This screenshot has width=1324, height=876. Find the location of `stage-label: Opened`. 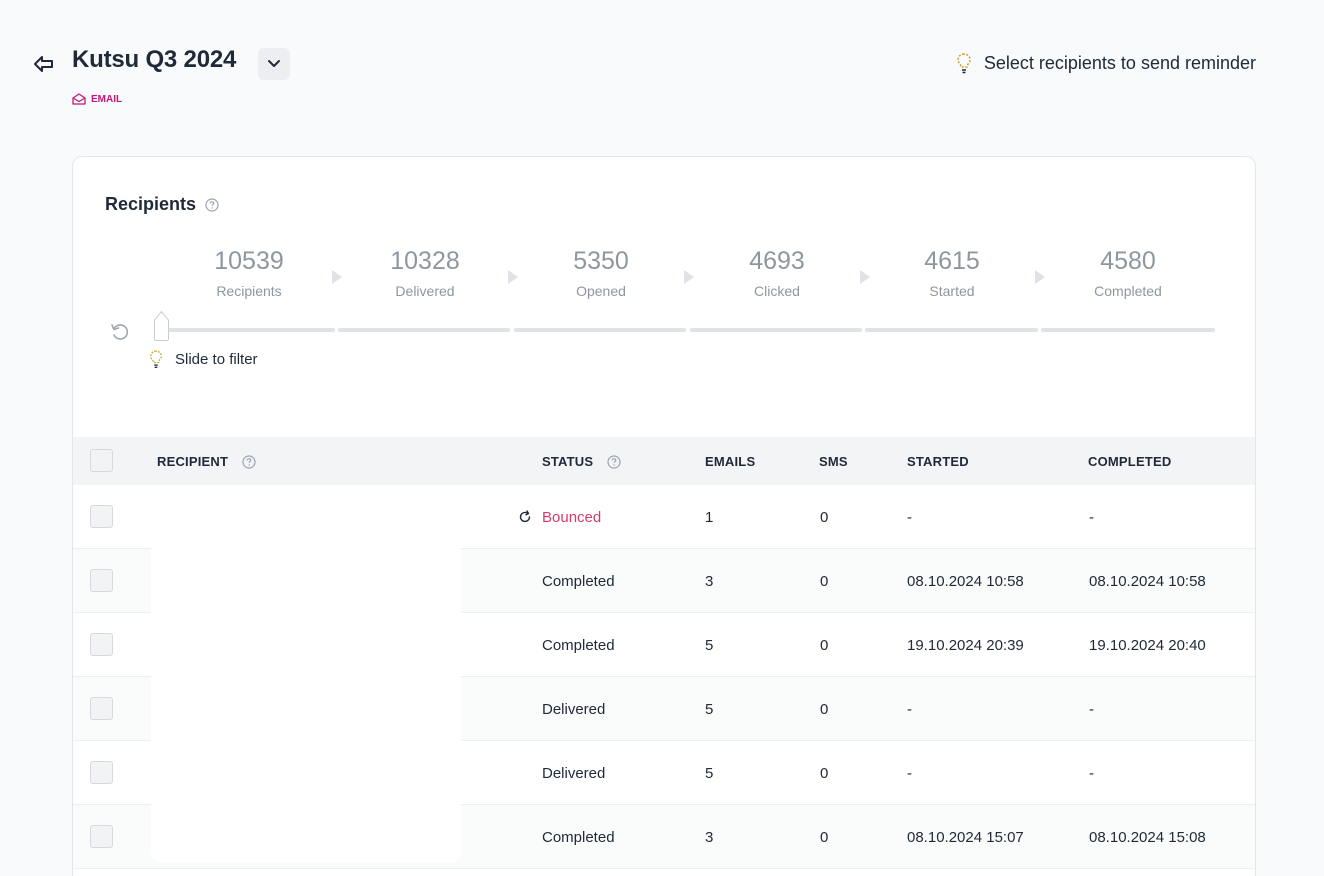

stage-label: Opened is located at coordinates (601, 291).